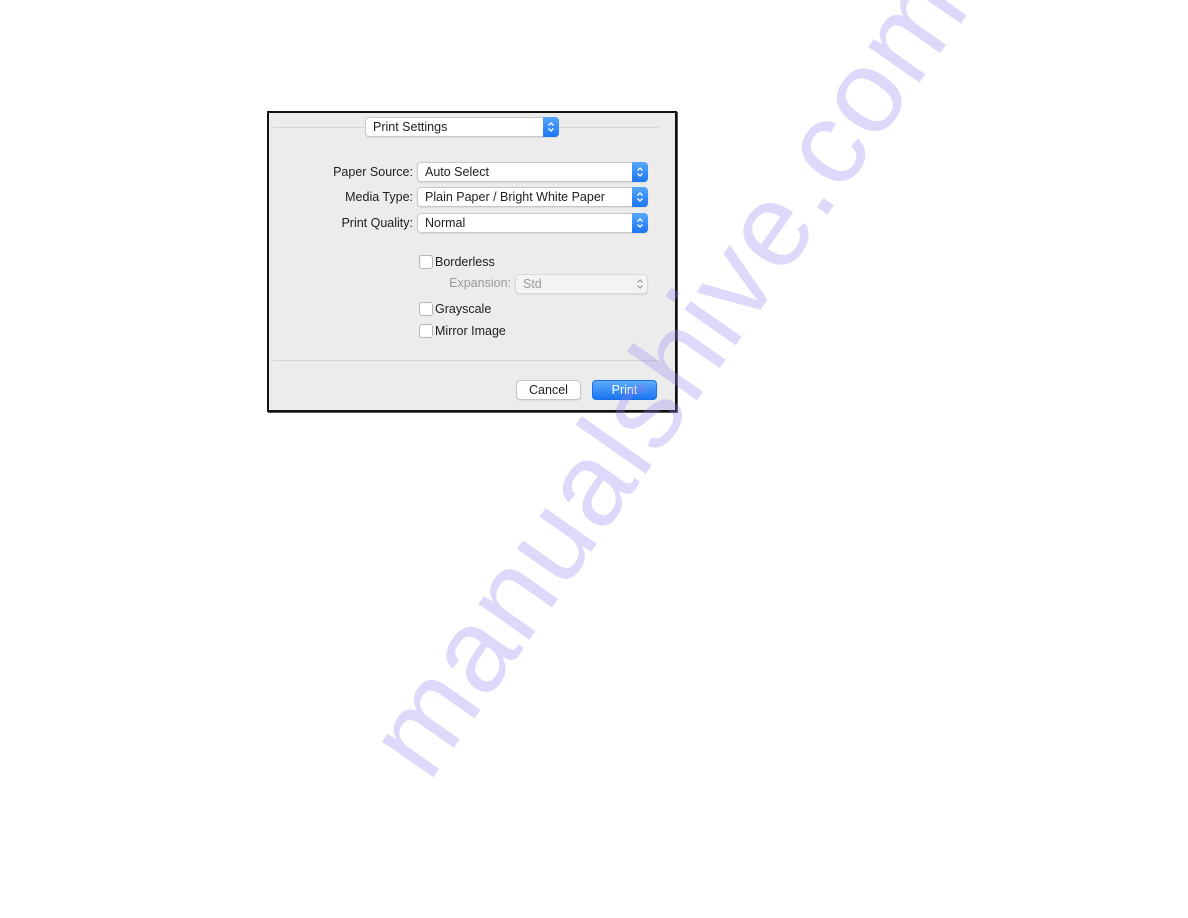 The width and height of the screenshot is (1188, 918). I want to click on pane-selector-popup: Print Settings, so click(462, 127).